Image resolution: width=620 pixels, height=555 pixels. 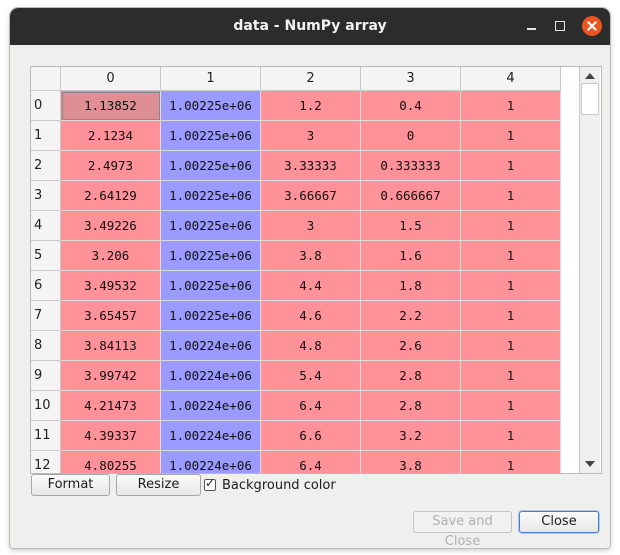 I want to click on table-cell: 5.4, so click(x=311, y=376).